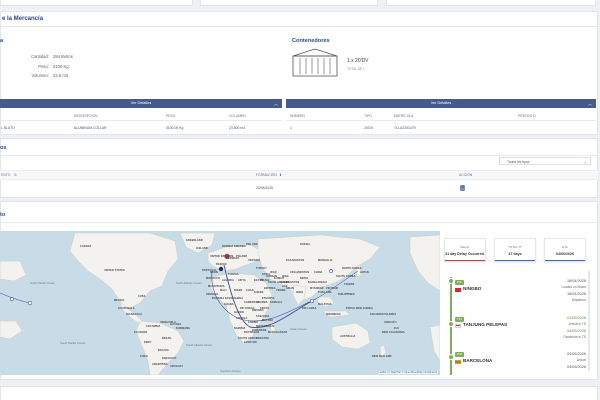  I want to click on map-label: BURKINA FASO, so click(222, 298).